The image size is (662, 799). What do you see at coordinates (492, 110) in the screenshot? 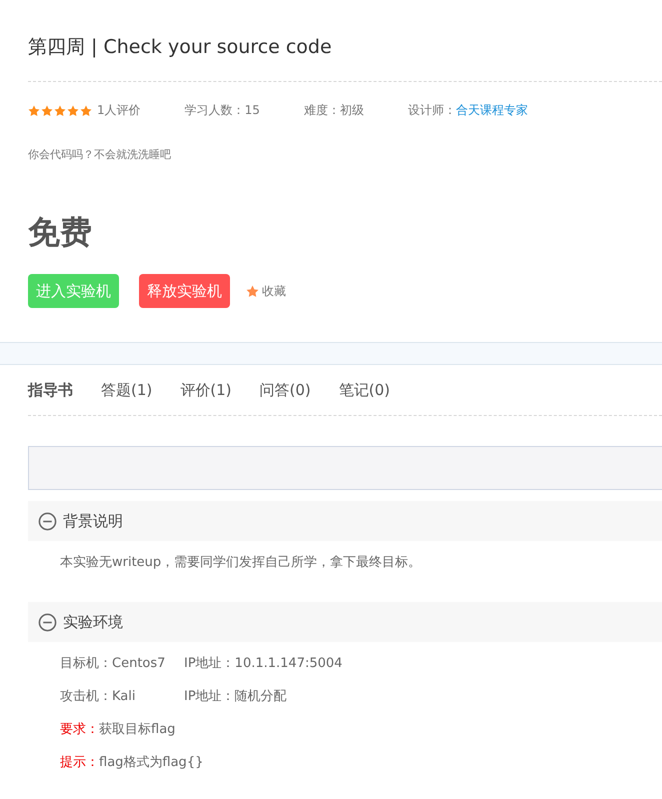
I see `designer-link: 合天课程专家` at bounding box center [492, 110].